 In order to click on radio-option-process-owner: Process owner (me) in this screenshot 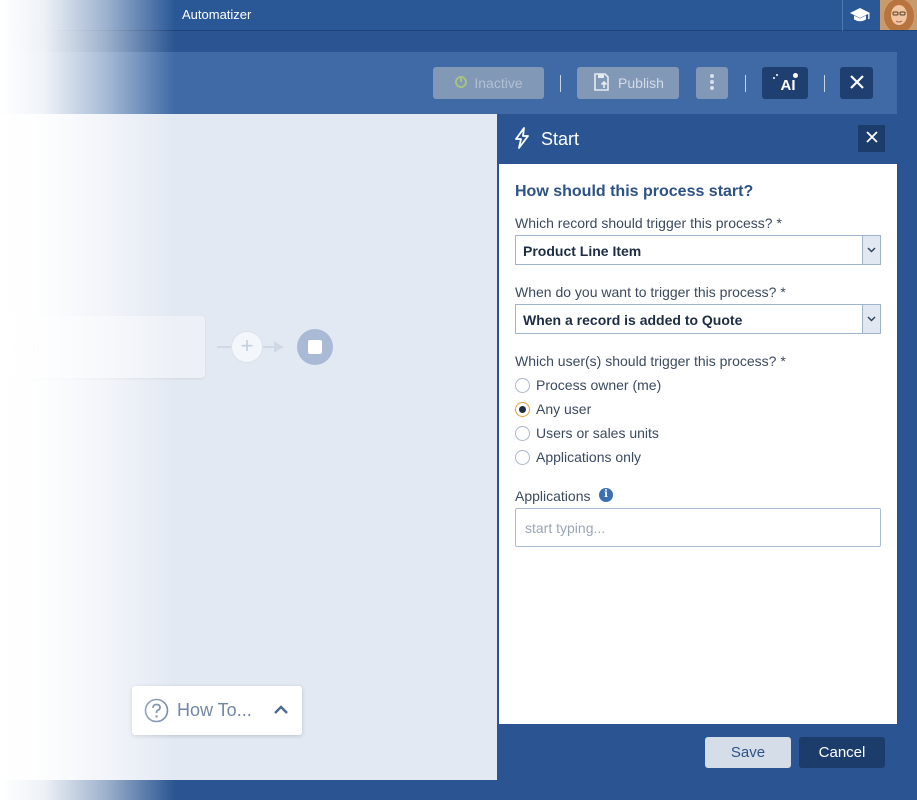, I will do `click(588, 385)`.